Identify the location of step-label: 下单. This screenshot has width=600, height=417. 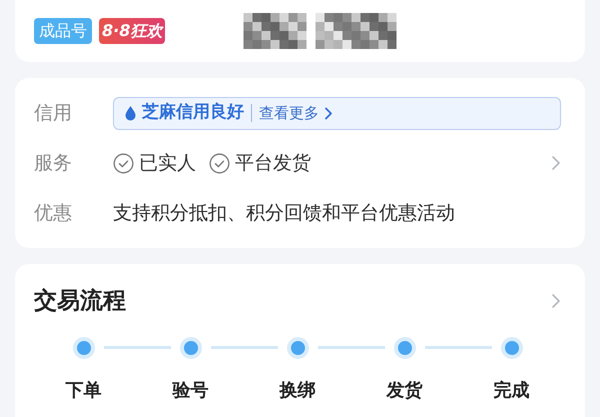
(84, 390).